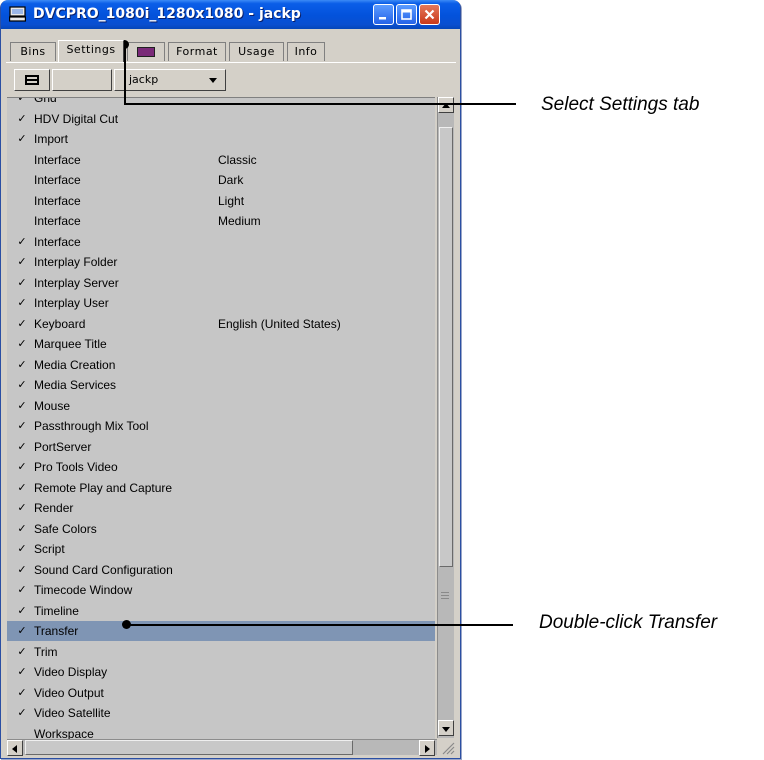 Image resolution: width=764 pixels, height=760 pixels. I want to click on setting-row: ✓ Script, so click(221, 549).